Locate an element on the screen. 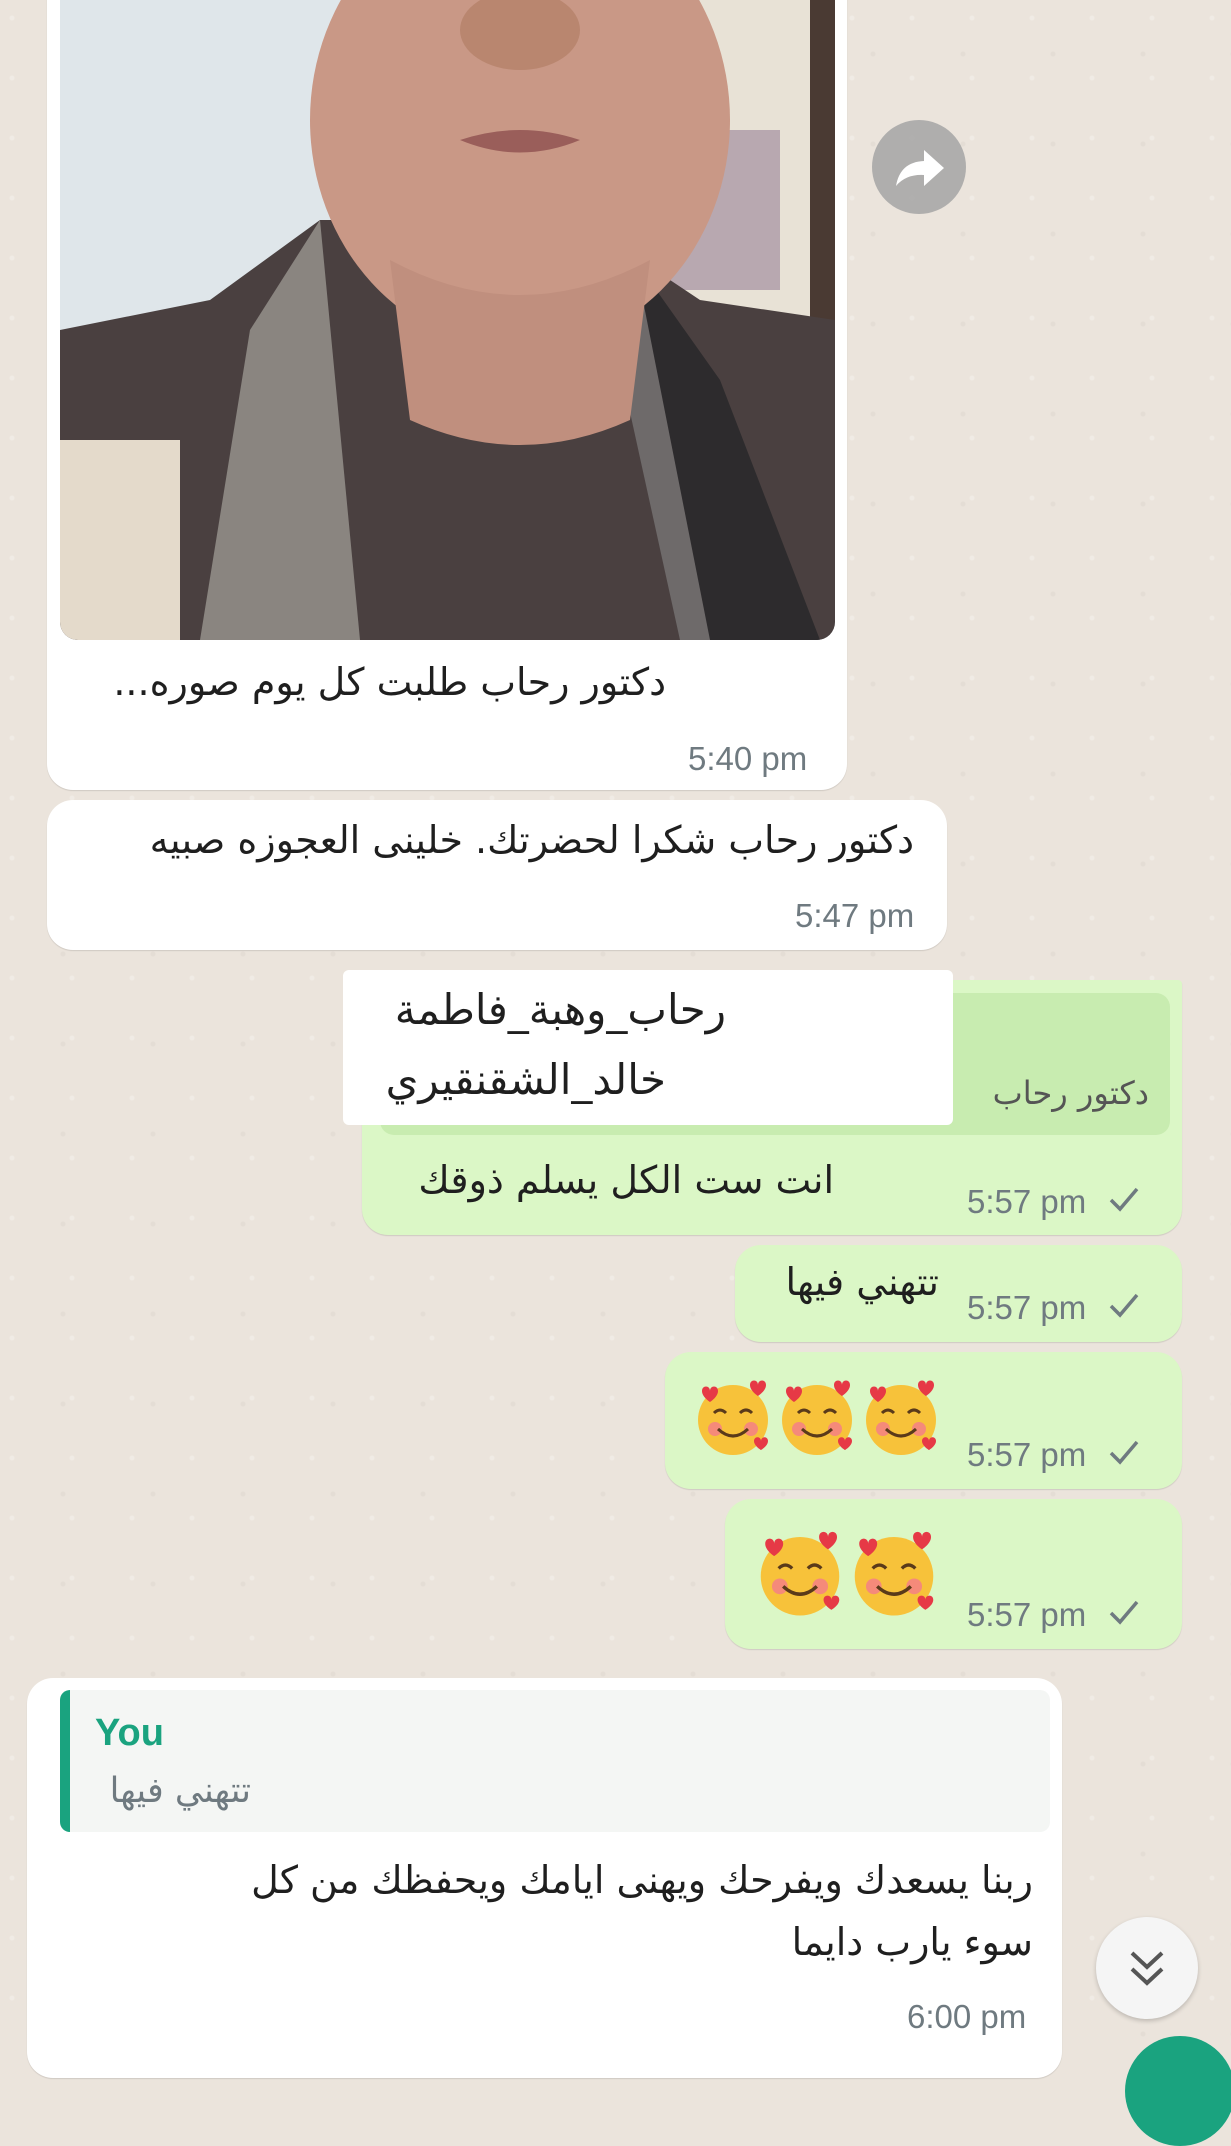 The height and width of the screenshot is (2146, 1231). forward-button is located at coordinates (919, 167).